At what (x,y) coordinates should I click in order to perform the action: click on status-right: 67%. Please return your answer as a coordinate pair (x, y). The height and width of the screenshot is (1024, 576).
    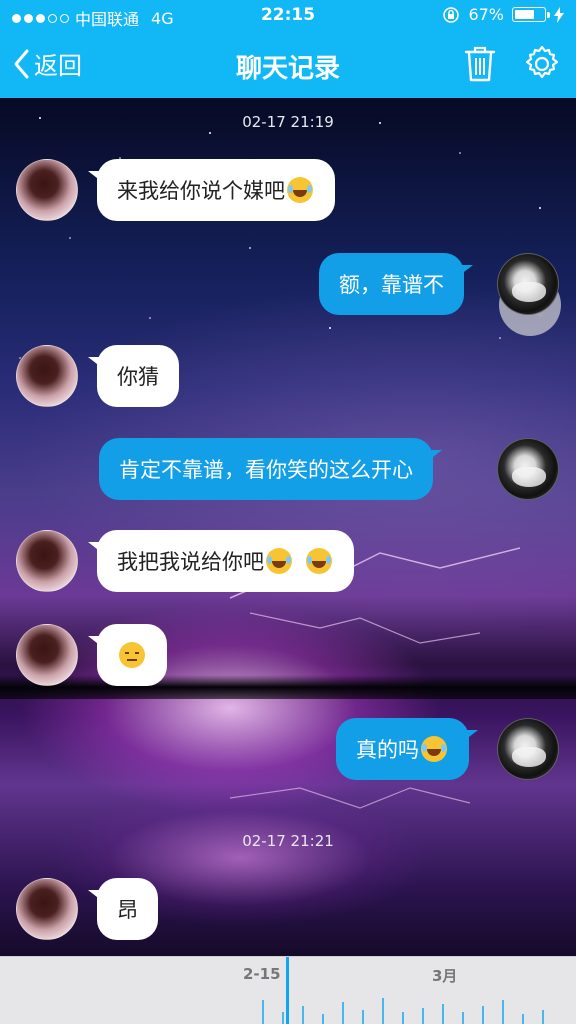
    Looking at the image, I should click on (503, 14).